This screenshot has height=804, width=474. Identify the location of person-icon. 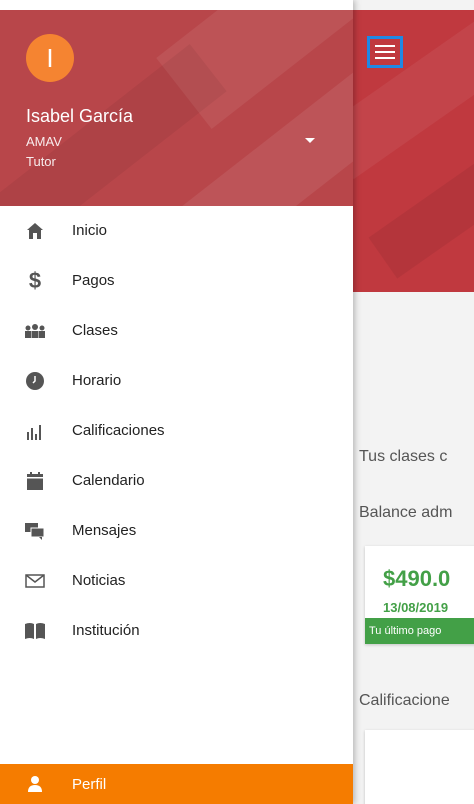
(35, 784).